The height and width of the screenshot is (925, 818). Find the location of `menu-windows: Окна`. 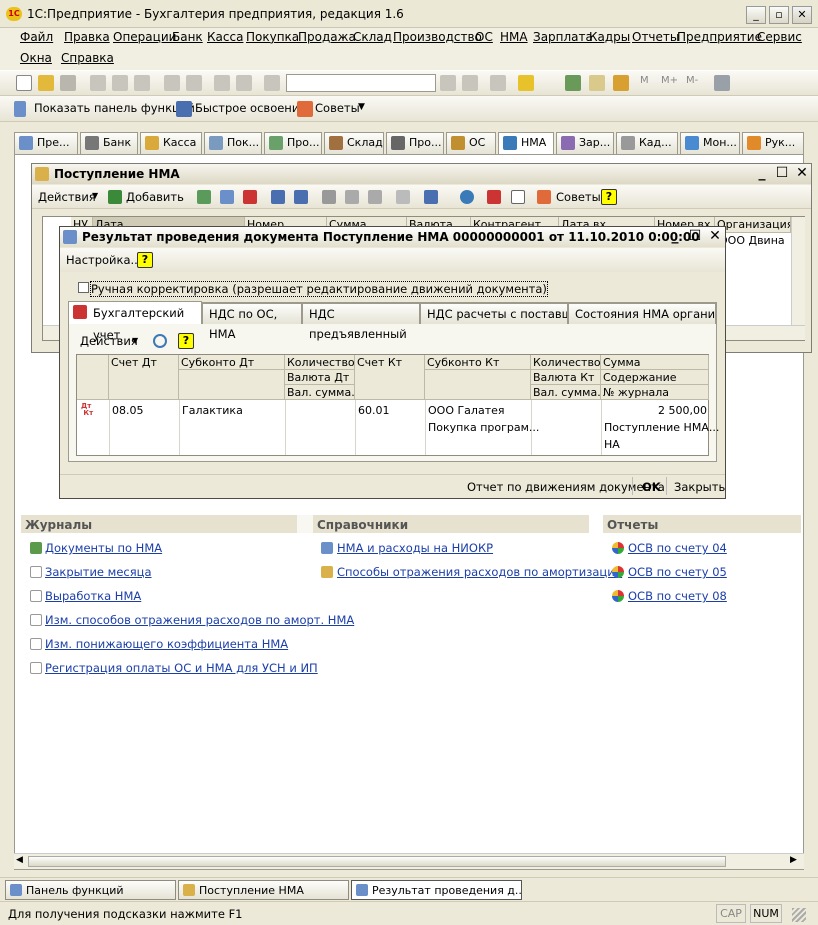

menu-windows: Окна is located at coordinates (36, 58).